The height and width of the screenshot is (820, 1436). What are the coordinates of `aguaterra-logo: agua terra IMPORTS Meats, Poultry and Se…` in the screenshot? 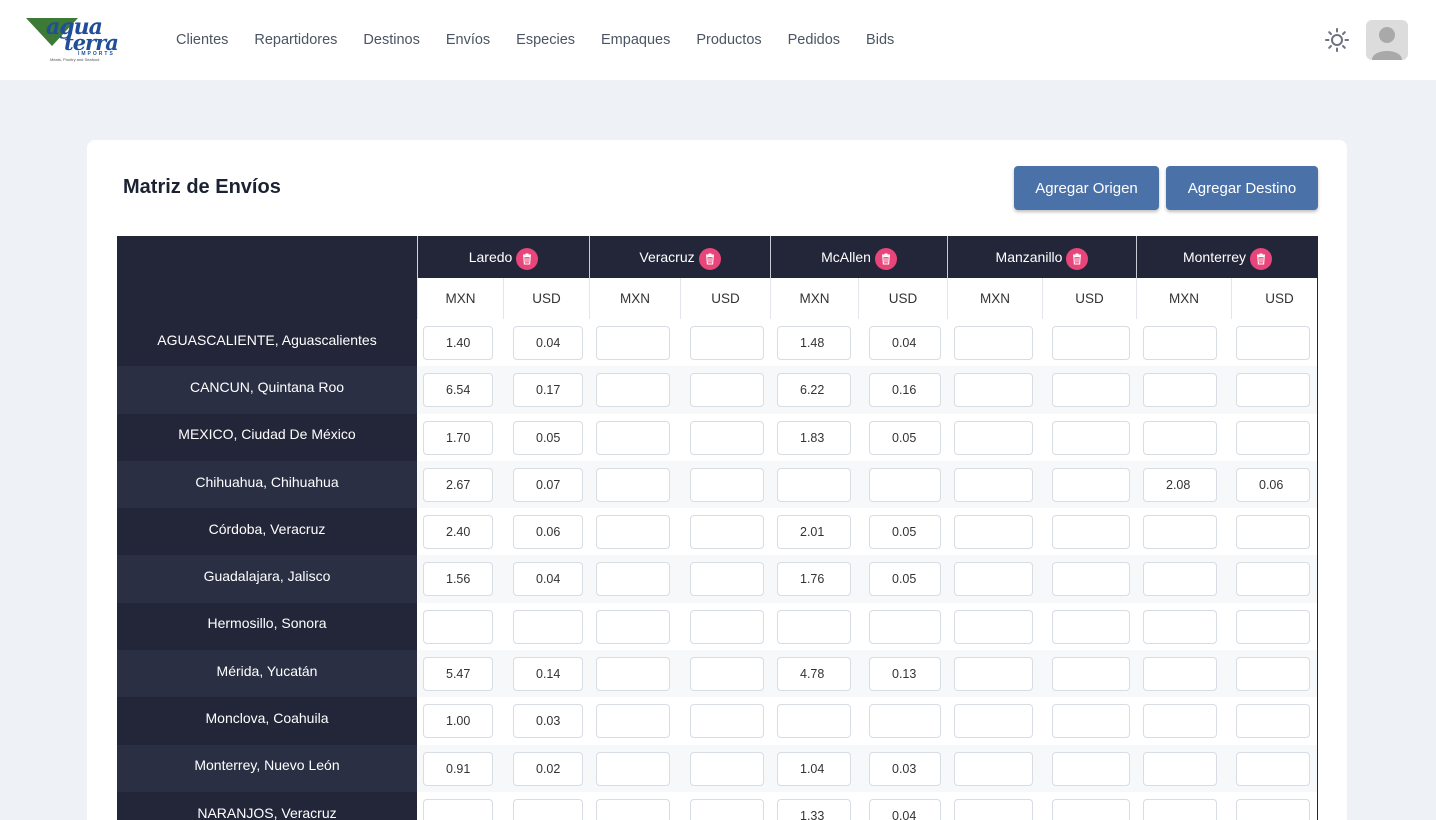 It's located at (72, 39).